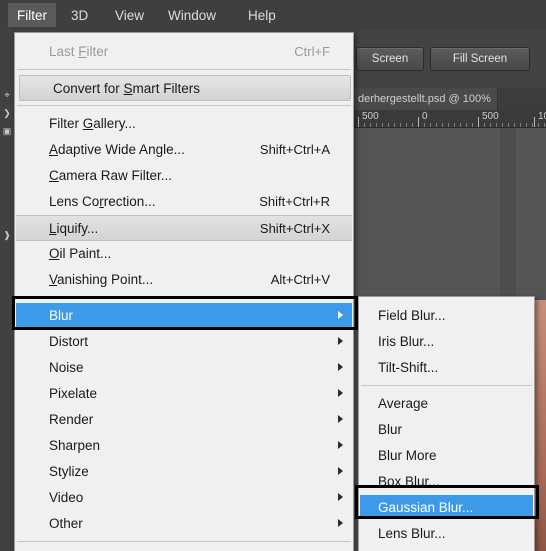 The image size is (546, 551). Describe the element at coordinates (294, 149) in the screenshot. I see `menu-item-shortcut: Shift+Ctrl+A` at that location.